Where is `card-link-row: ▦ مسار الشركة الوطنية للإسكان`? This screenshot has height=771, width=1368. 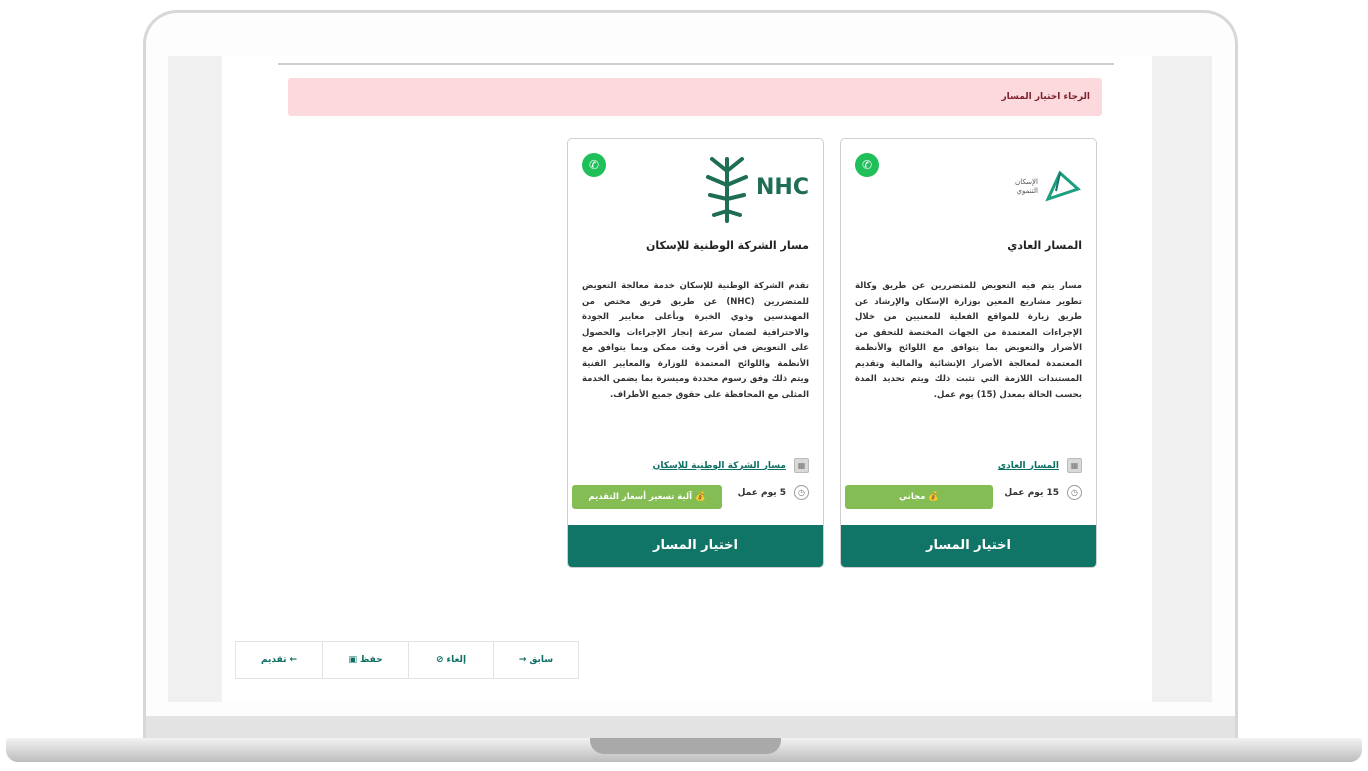
card-link-row: ▦ مسار الشركة الوطنية للإسكان is located at coordinates (731, 465).